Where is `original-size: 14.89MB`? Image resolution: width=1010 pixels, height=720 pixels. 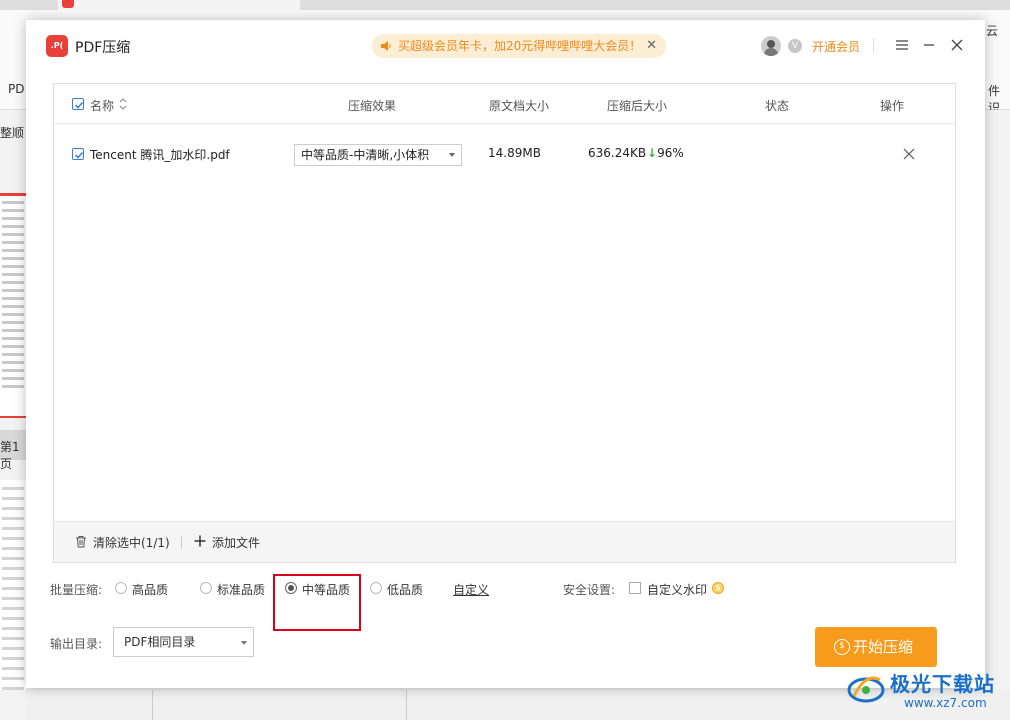 original-size: 14.89MB is located at coordinates (514, 153).